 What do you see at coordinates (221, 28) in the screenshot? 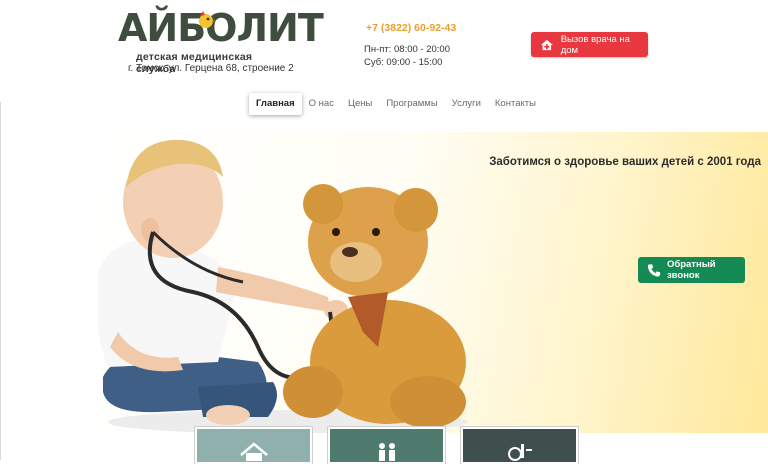
I see `logo-wordmark: АЙБОЛИТ` at bounding box center [221, 28].